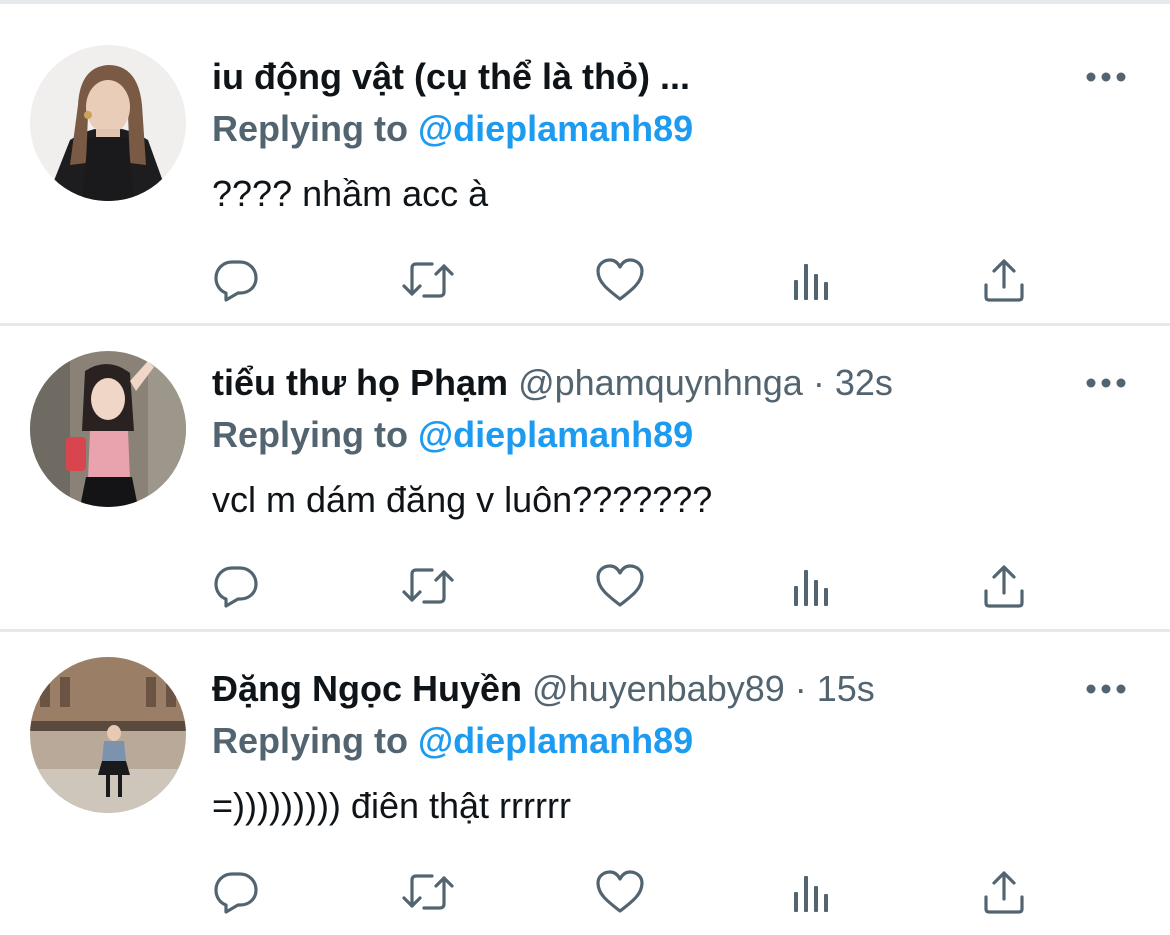  Describe the element at coordinates (391, 805) in the screenshot. I see `tweet-text: =))))))))) điên thật rrrrrr` at that location.